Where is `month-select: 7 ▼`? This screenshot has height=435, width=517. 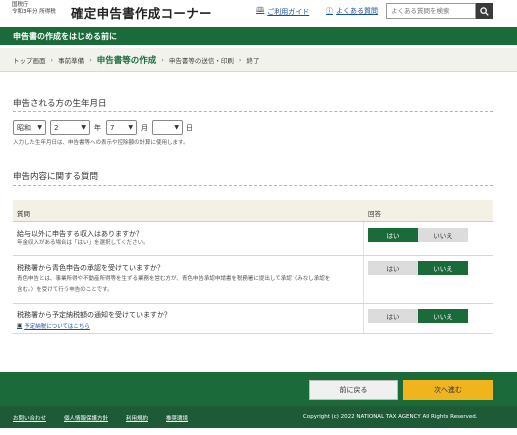 month-select: 7 ▼ is located at coordinates (121, 127).